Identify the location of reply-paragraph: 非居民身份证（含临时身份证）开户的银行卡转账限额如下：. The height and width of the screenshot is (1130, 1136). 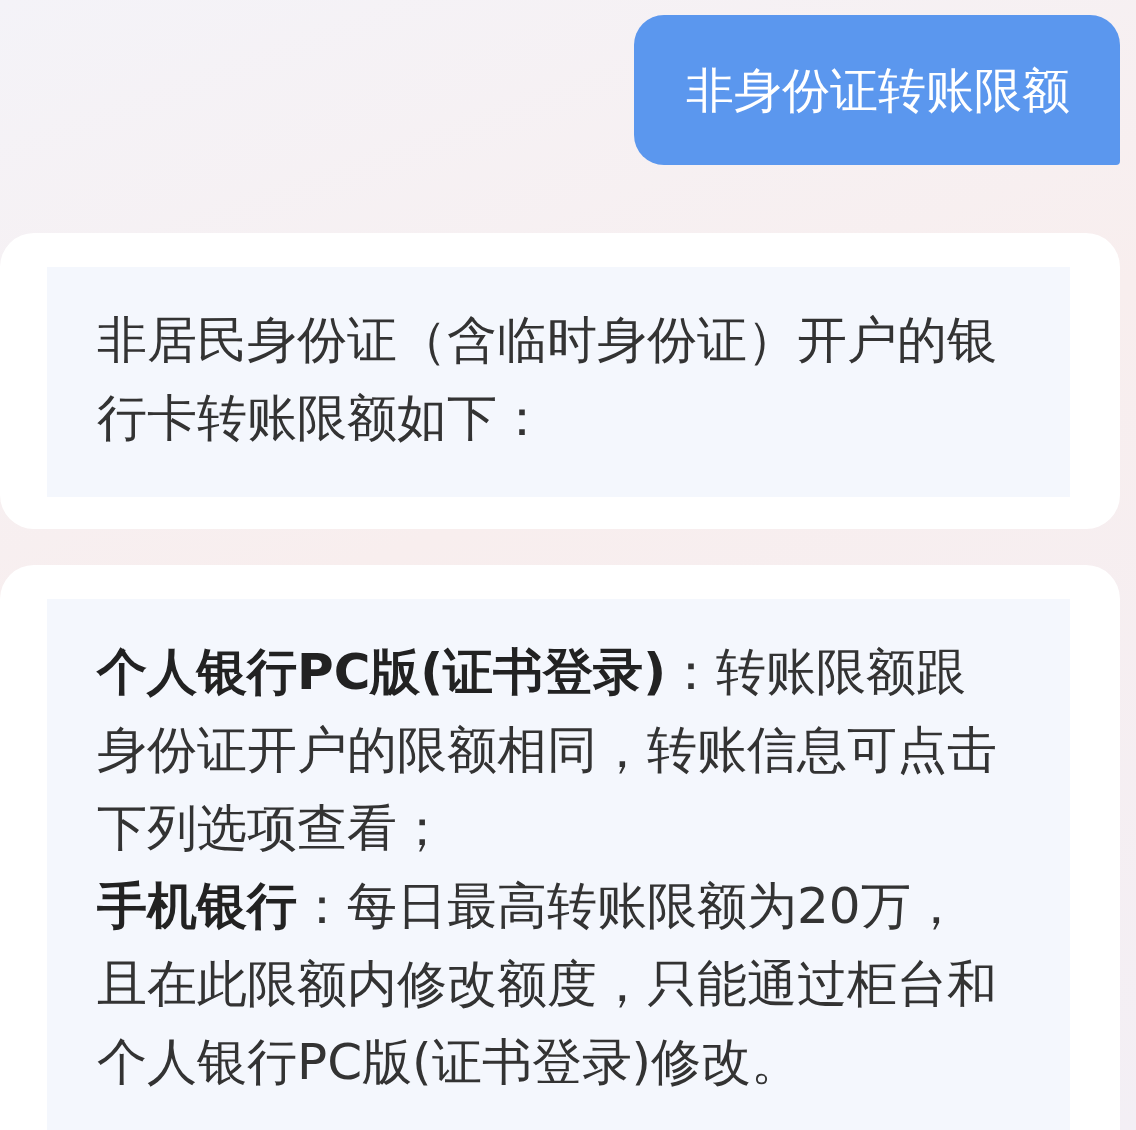
(547, 379).